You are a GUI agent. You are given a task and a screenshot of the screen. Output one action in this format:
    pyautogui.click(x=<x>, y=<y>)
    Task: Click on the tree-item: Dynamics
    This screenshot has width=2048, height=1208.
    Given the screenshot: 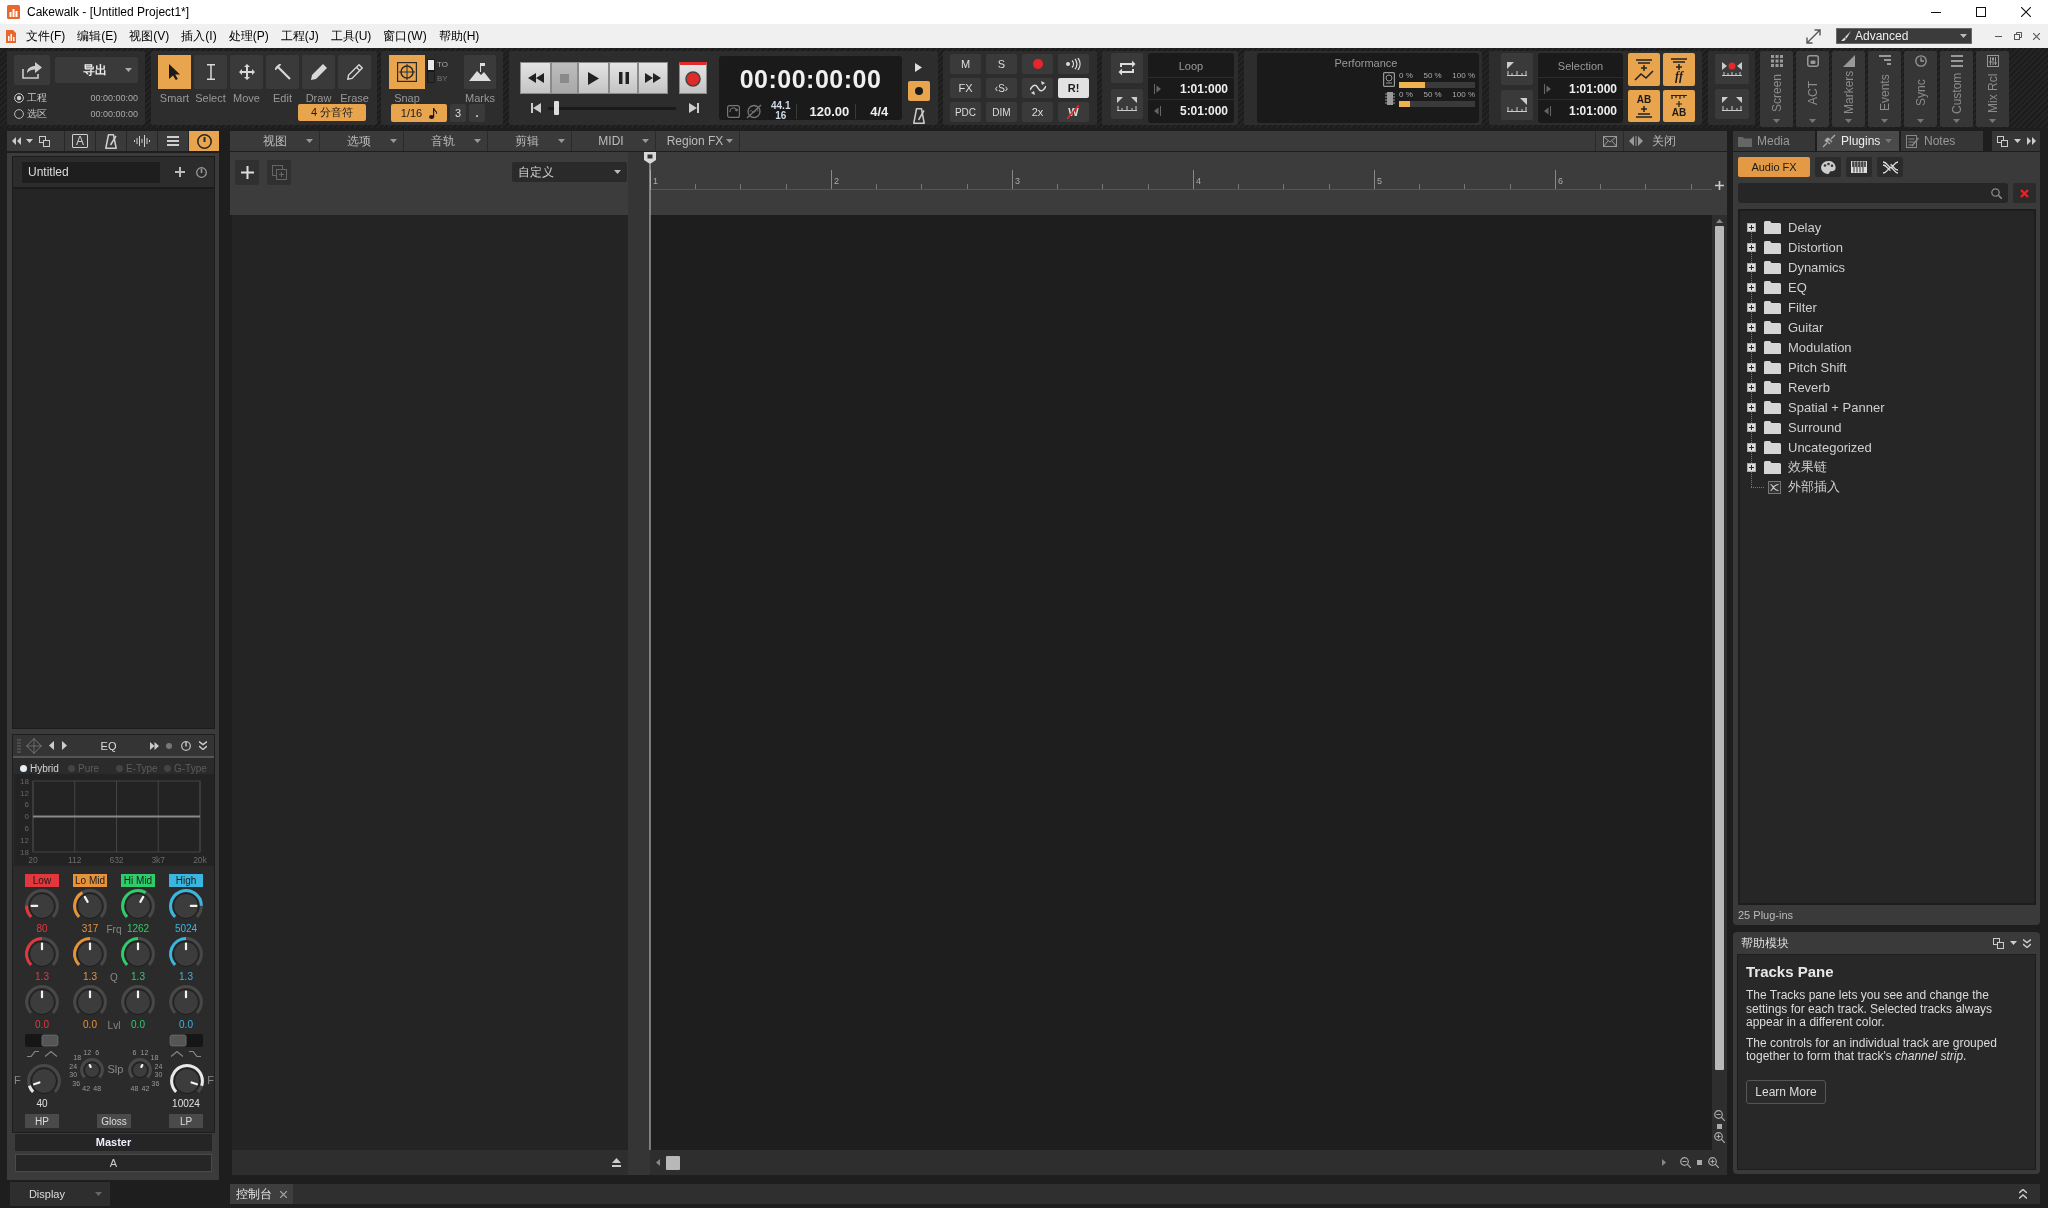 What is the action you would take?
    pyautogui.click(x=1890, y=267)
    